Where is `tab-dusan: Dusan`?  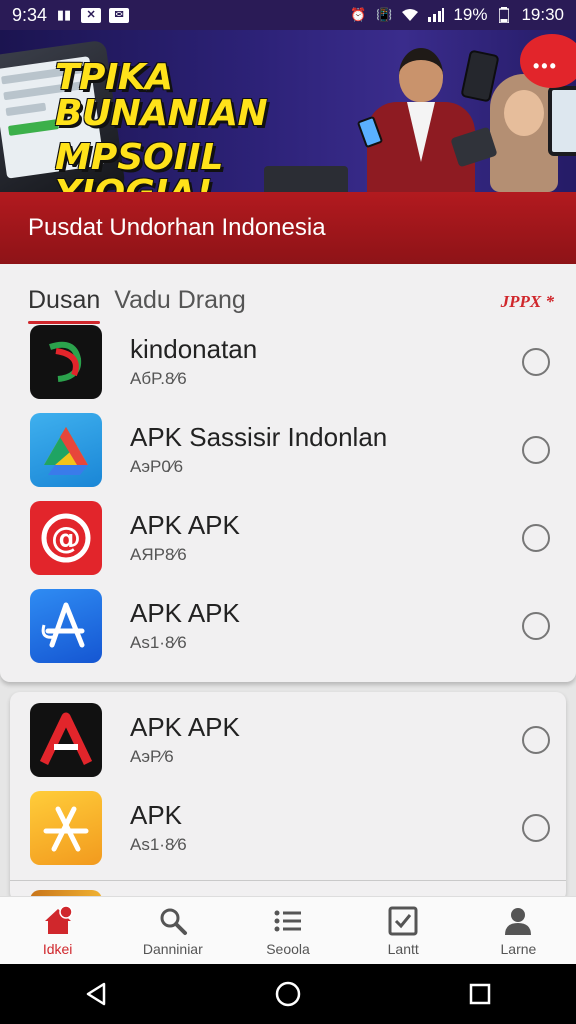
tab-dusan: Dusan is located at coordinates (64, 305).